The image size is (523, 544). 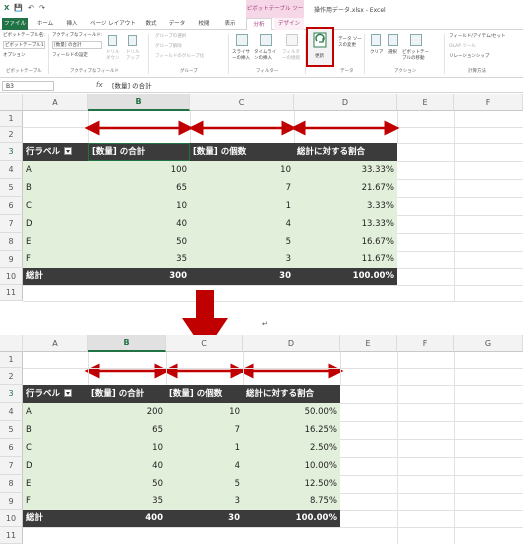 I want to click on row-label: D, so click(x=55, y=466).